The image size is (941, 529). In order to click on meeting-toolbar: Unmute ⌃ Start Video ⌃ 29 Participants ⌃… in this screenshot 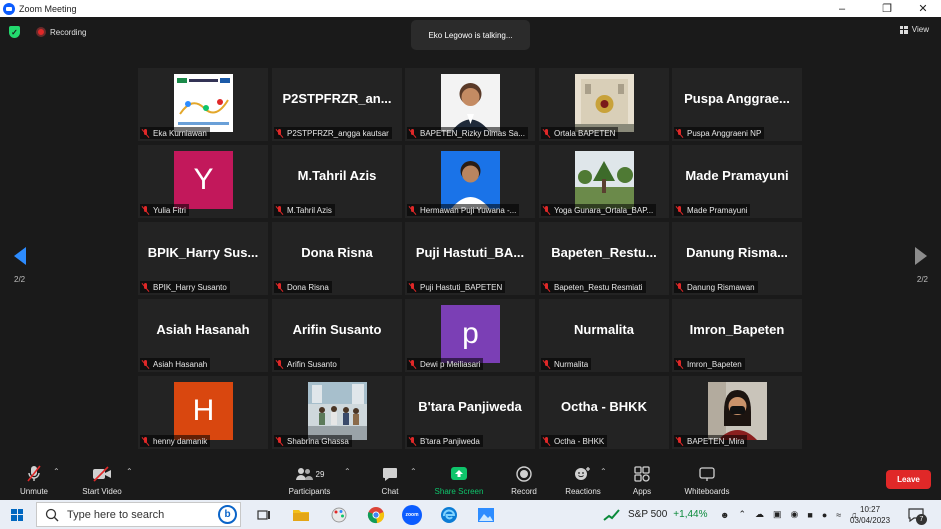, I will do `click(470, 480)`.